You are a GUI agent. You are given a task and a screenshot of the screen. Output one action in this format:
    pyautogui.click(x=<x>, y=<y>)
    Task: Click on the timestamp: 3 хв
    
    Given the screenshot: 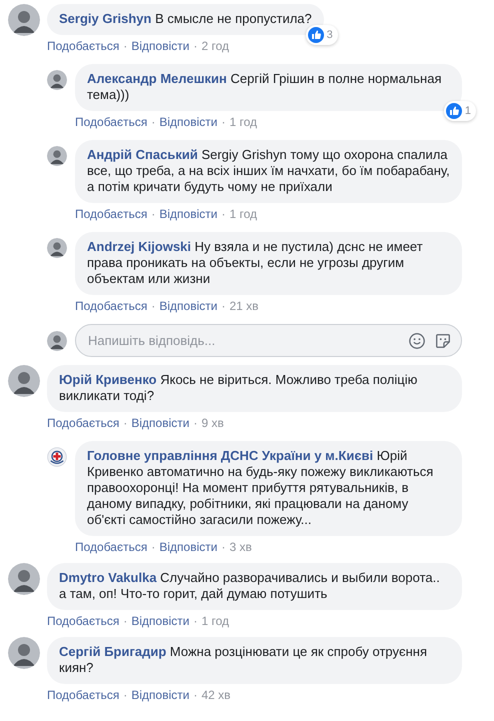 What is the action you would take?
    pyautogui.click(x=240, y=547)
    